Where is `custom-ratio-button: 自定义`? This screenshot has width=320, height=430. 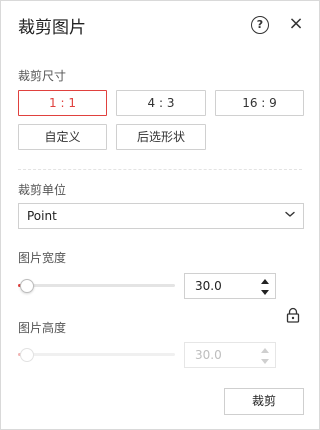
custom-ratio-button: 自定义 is located at coordinates (62, 137).